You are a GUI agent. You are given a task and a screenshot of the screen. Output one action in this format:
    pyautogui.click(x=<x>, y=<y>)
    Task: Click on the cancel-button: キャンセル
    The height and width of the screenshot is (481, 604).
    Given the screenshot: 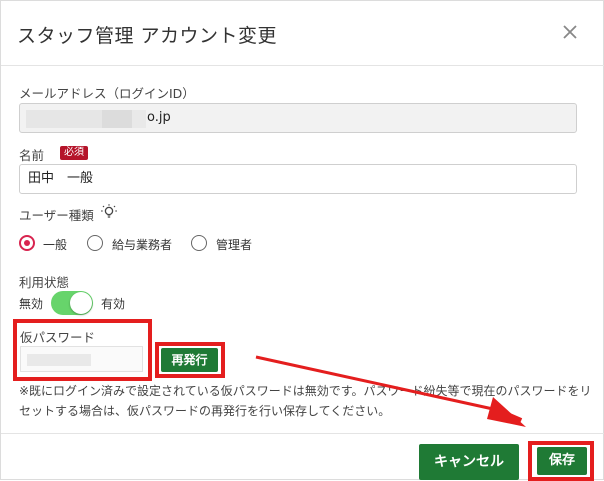 What is the action you would take?
    pyautogui.click(x=469, y=462)
    